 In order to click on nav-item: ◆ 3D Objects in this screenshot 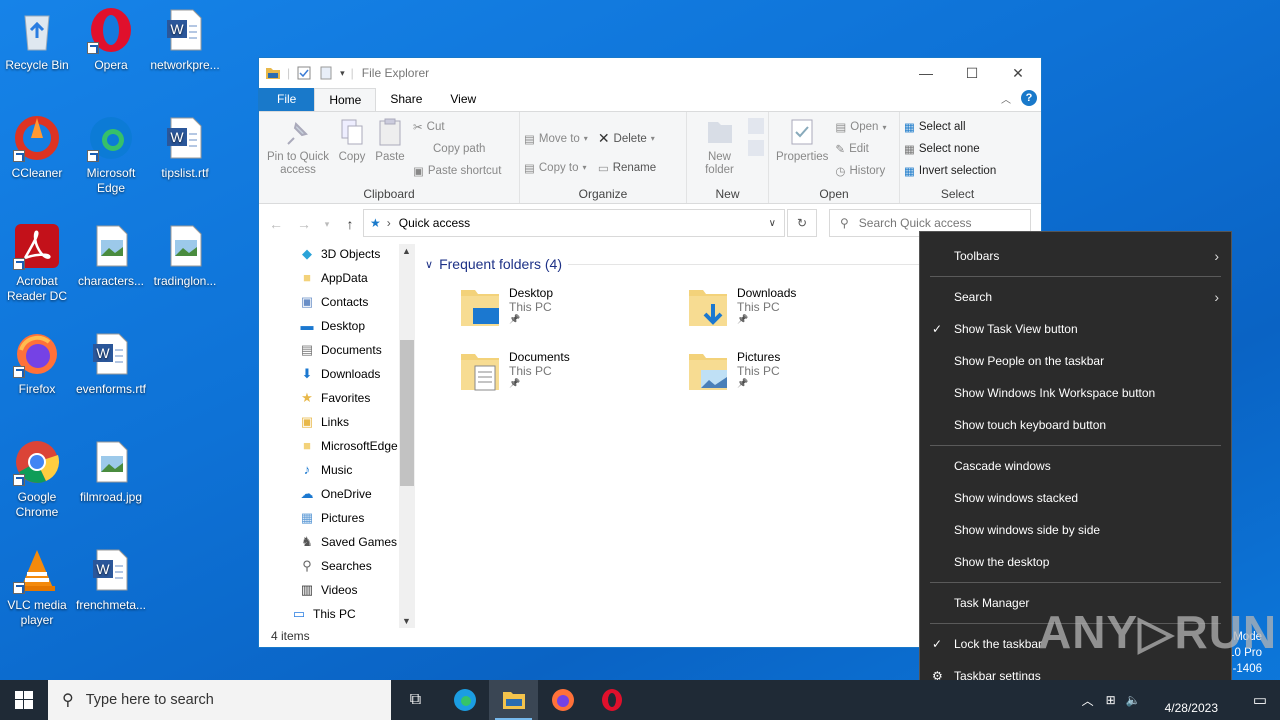, I will do `click(338, 255)`.